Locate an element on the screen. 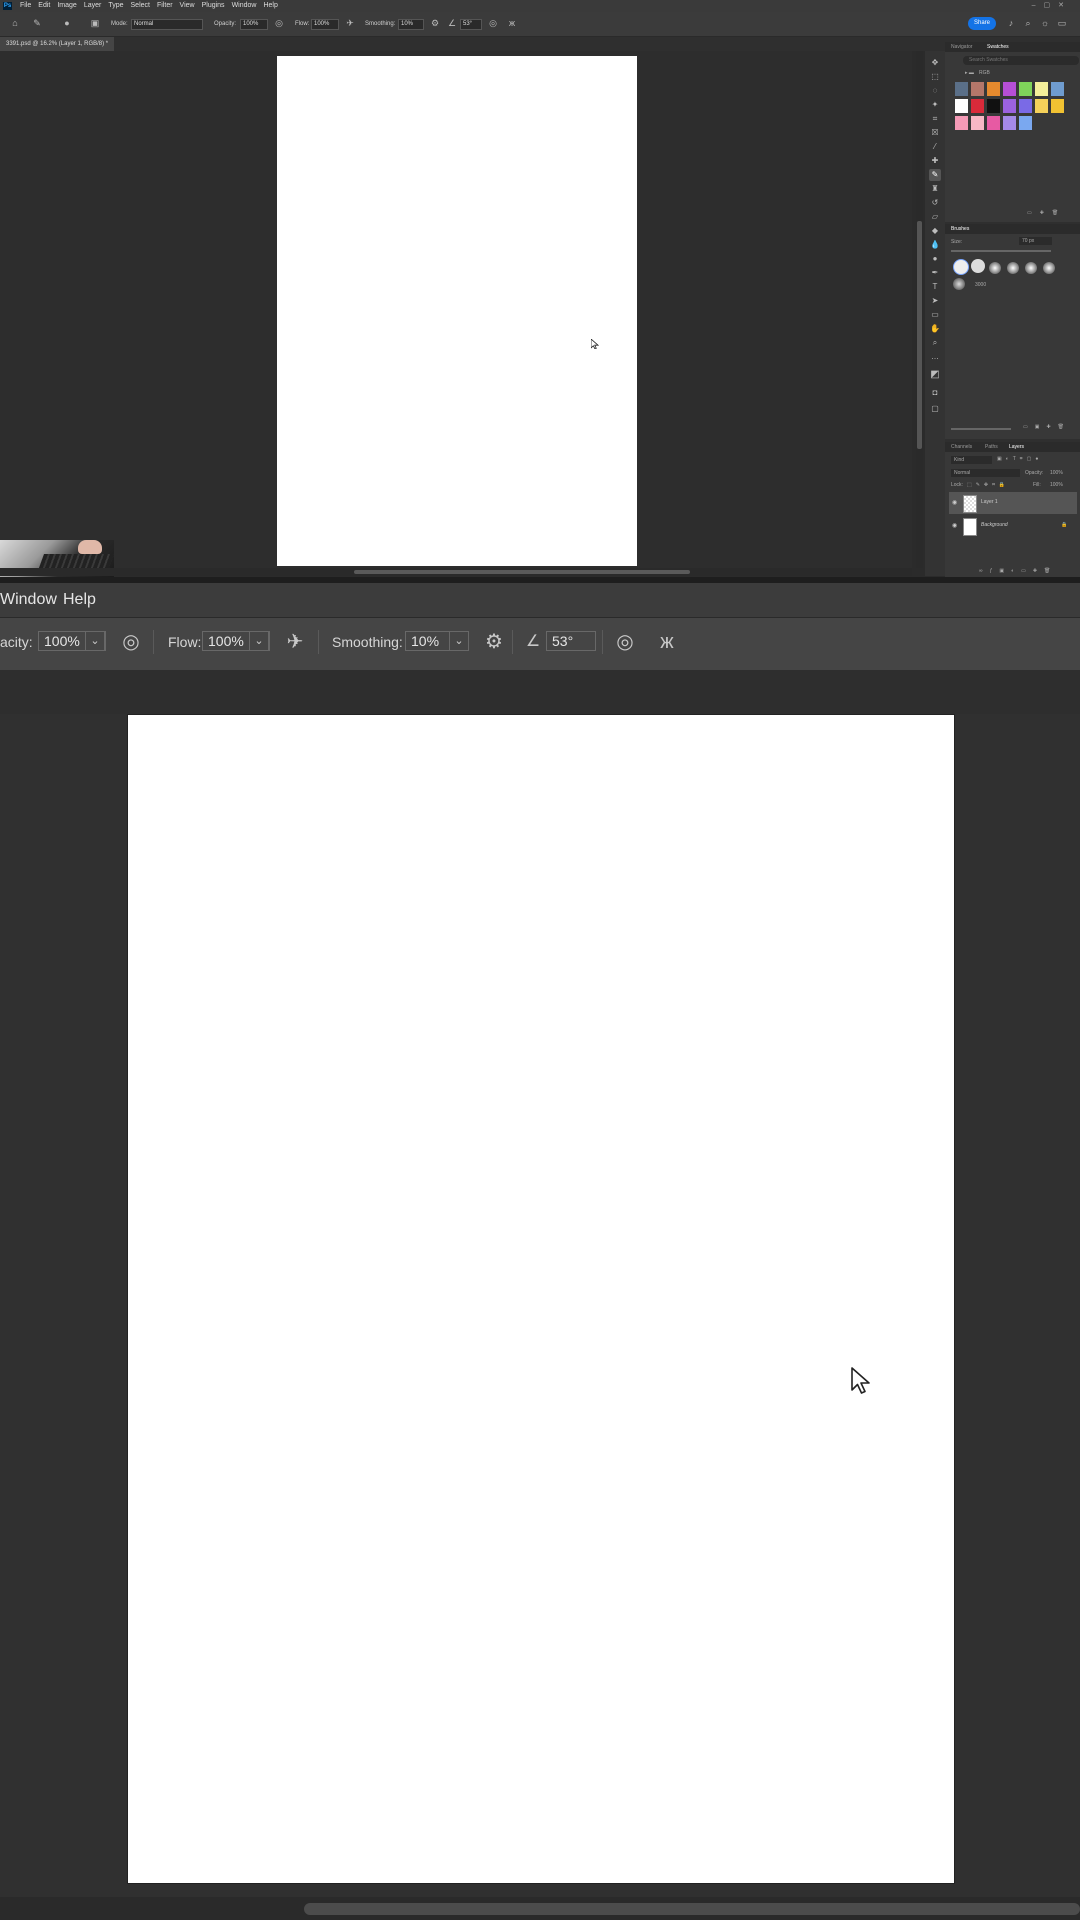  airbrush-icon: ✈ is located at coordinates (350, 23).